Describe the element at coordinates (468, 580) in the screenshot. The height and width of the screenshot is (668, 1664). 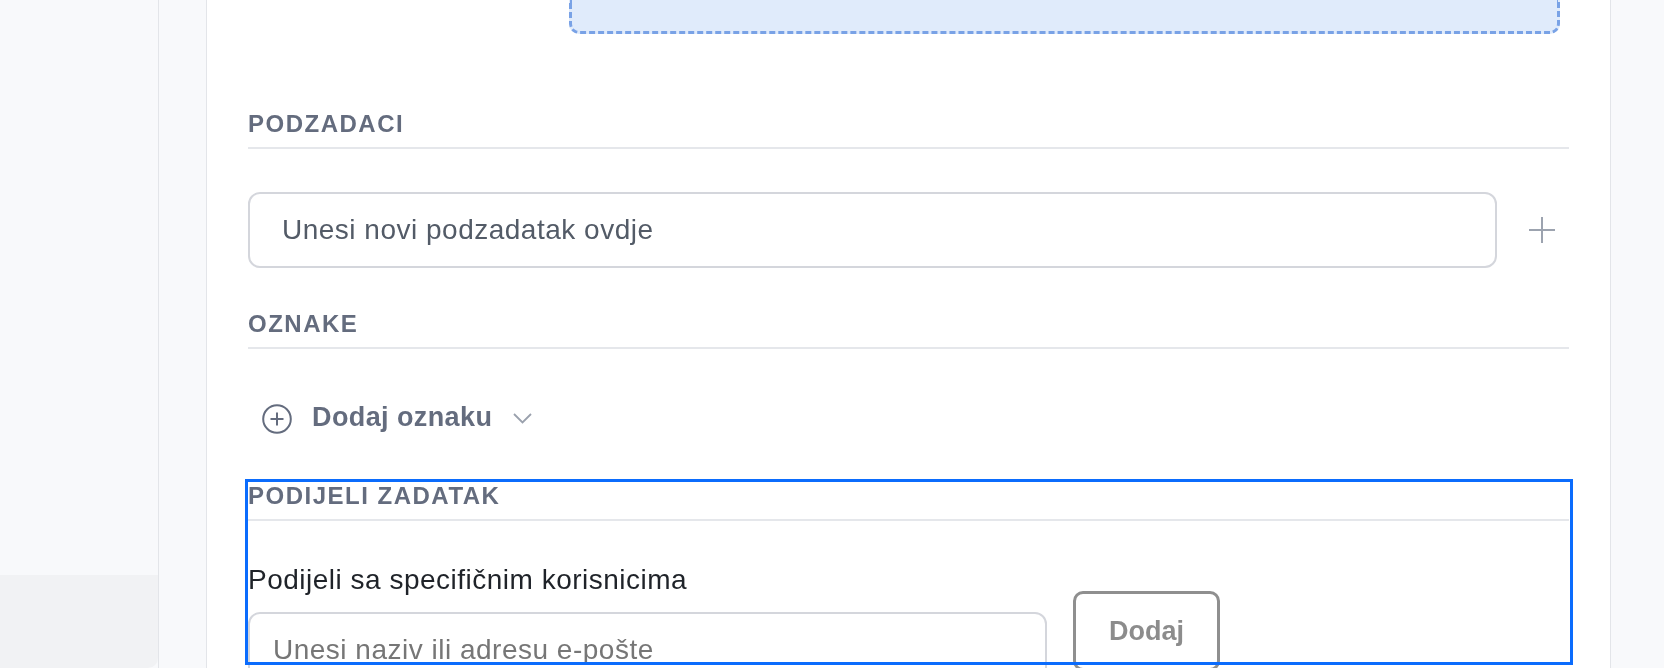
I see `share-label: Podijeli sa specifičnim korisnicima` at that location.